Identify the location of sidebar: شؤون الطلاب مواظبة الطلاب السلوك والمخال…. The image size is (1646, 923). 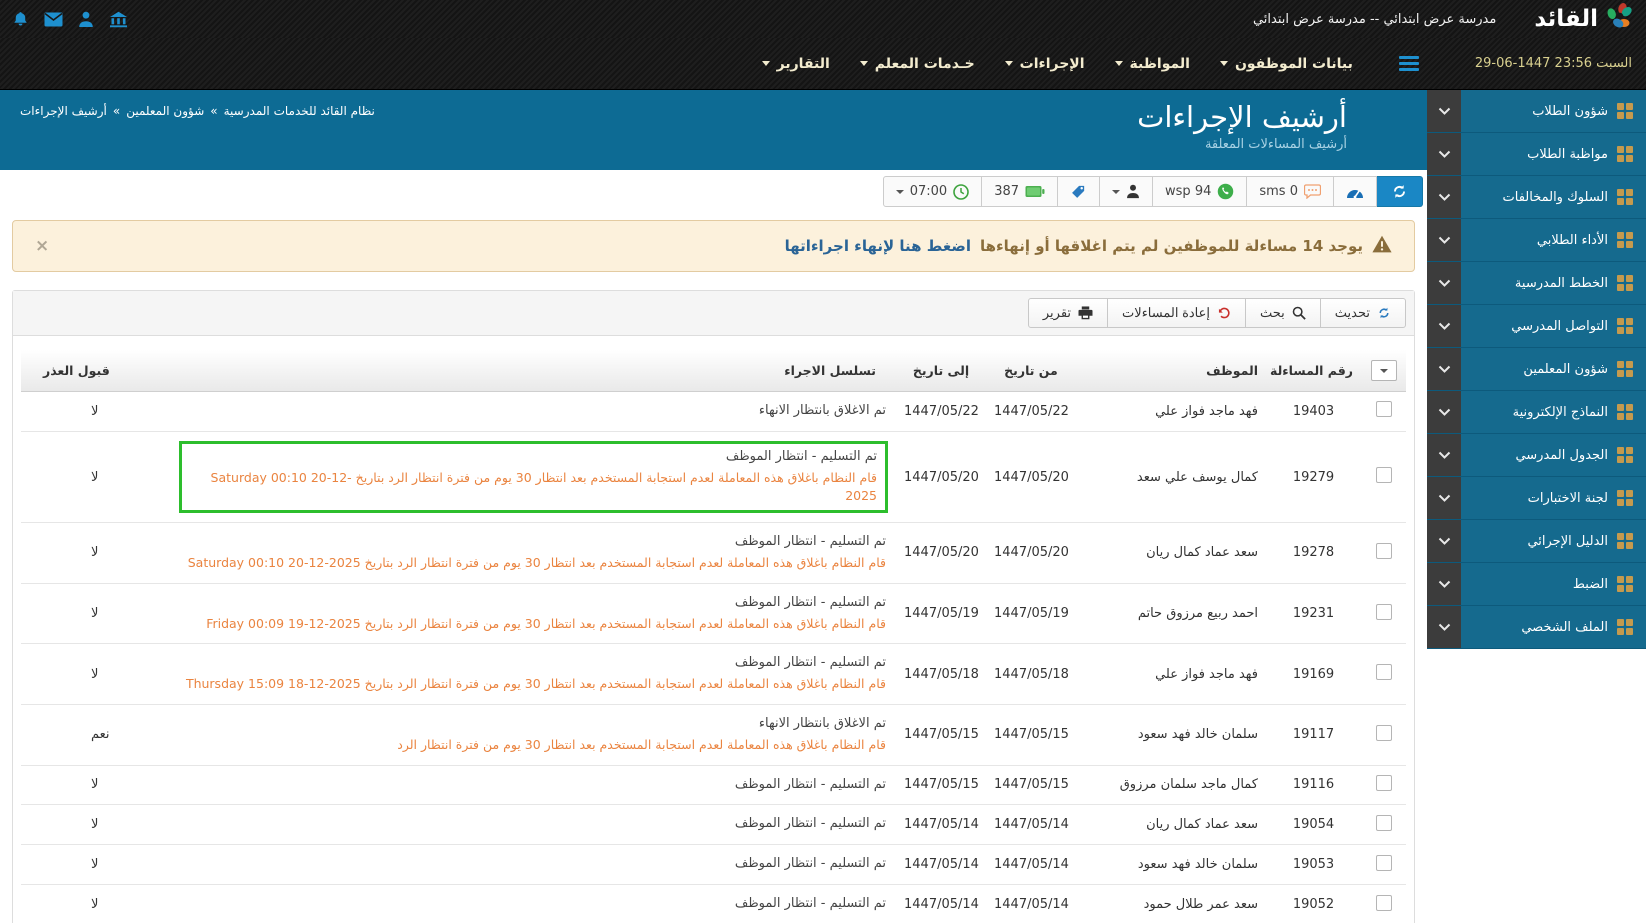
(1536, 506).